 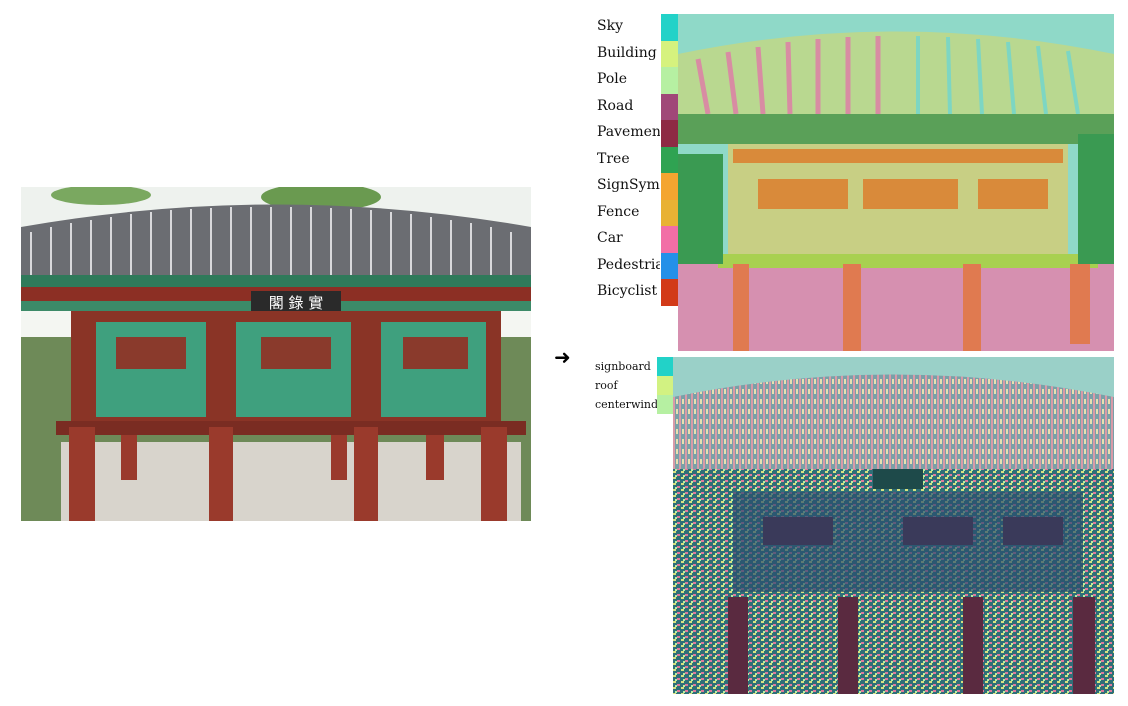 I want to click on arrow-right-icon: ➜, so click(x=562, y=357).